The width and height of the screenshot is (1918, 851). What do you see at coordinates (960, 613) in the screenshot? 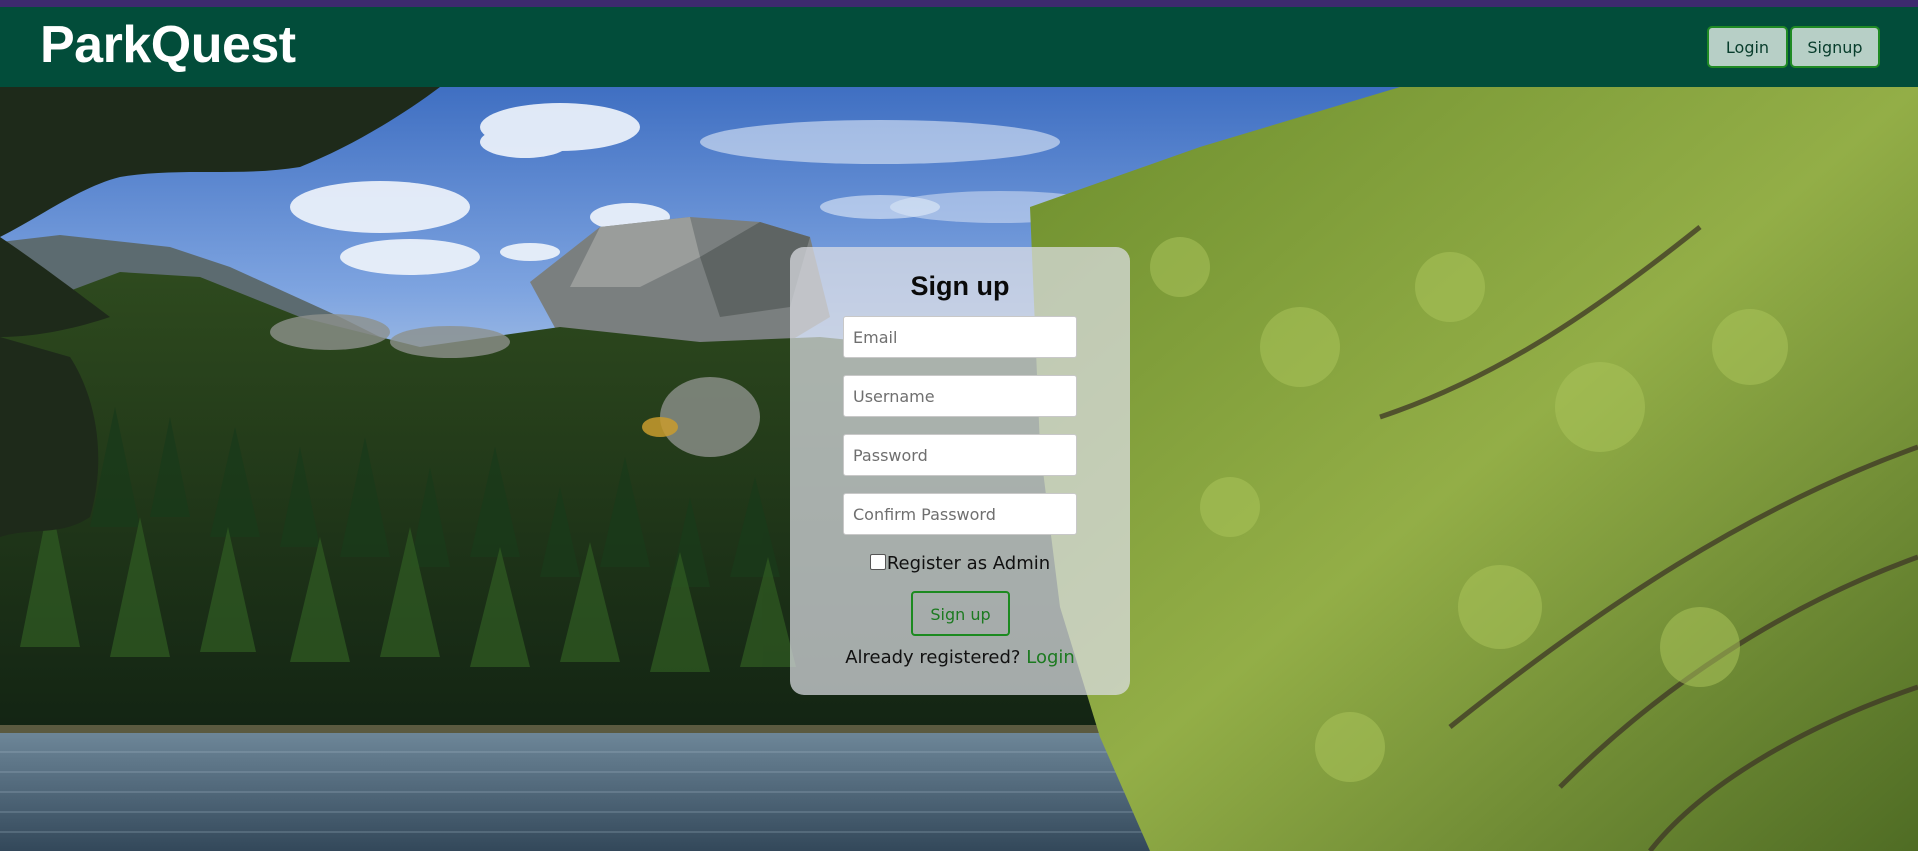
I see `signup-submit-button: Sign up` at bounding box center [960, 613].